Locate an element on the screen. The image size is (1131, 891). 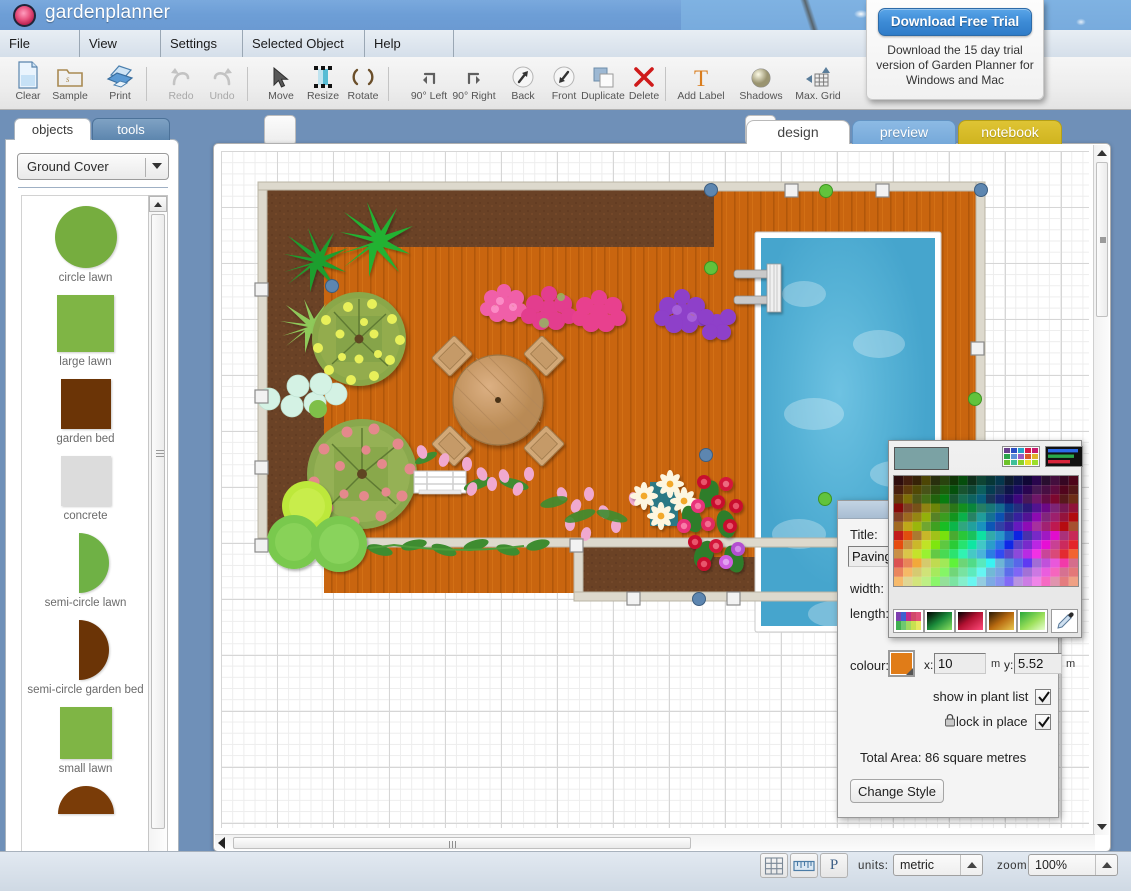
toolbar-max-grid-button: Max. Grid is located at coordinates (818, 83).